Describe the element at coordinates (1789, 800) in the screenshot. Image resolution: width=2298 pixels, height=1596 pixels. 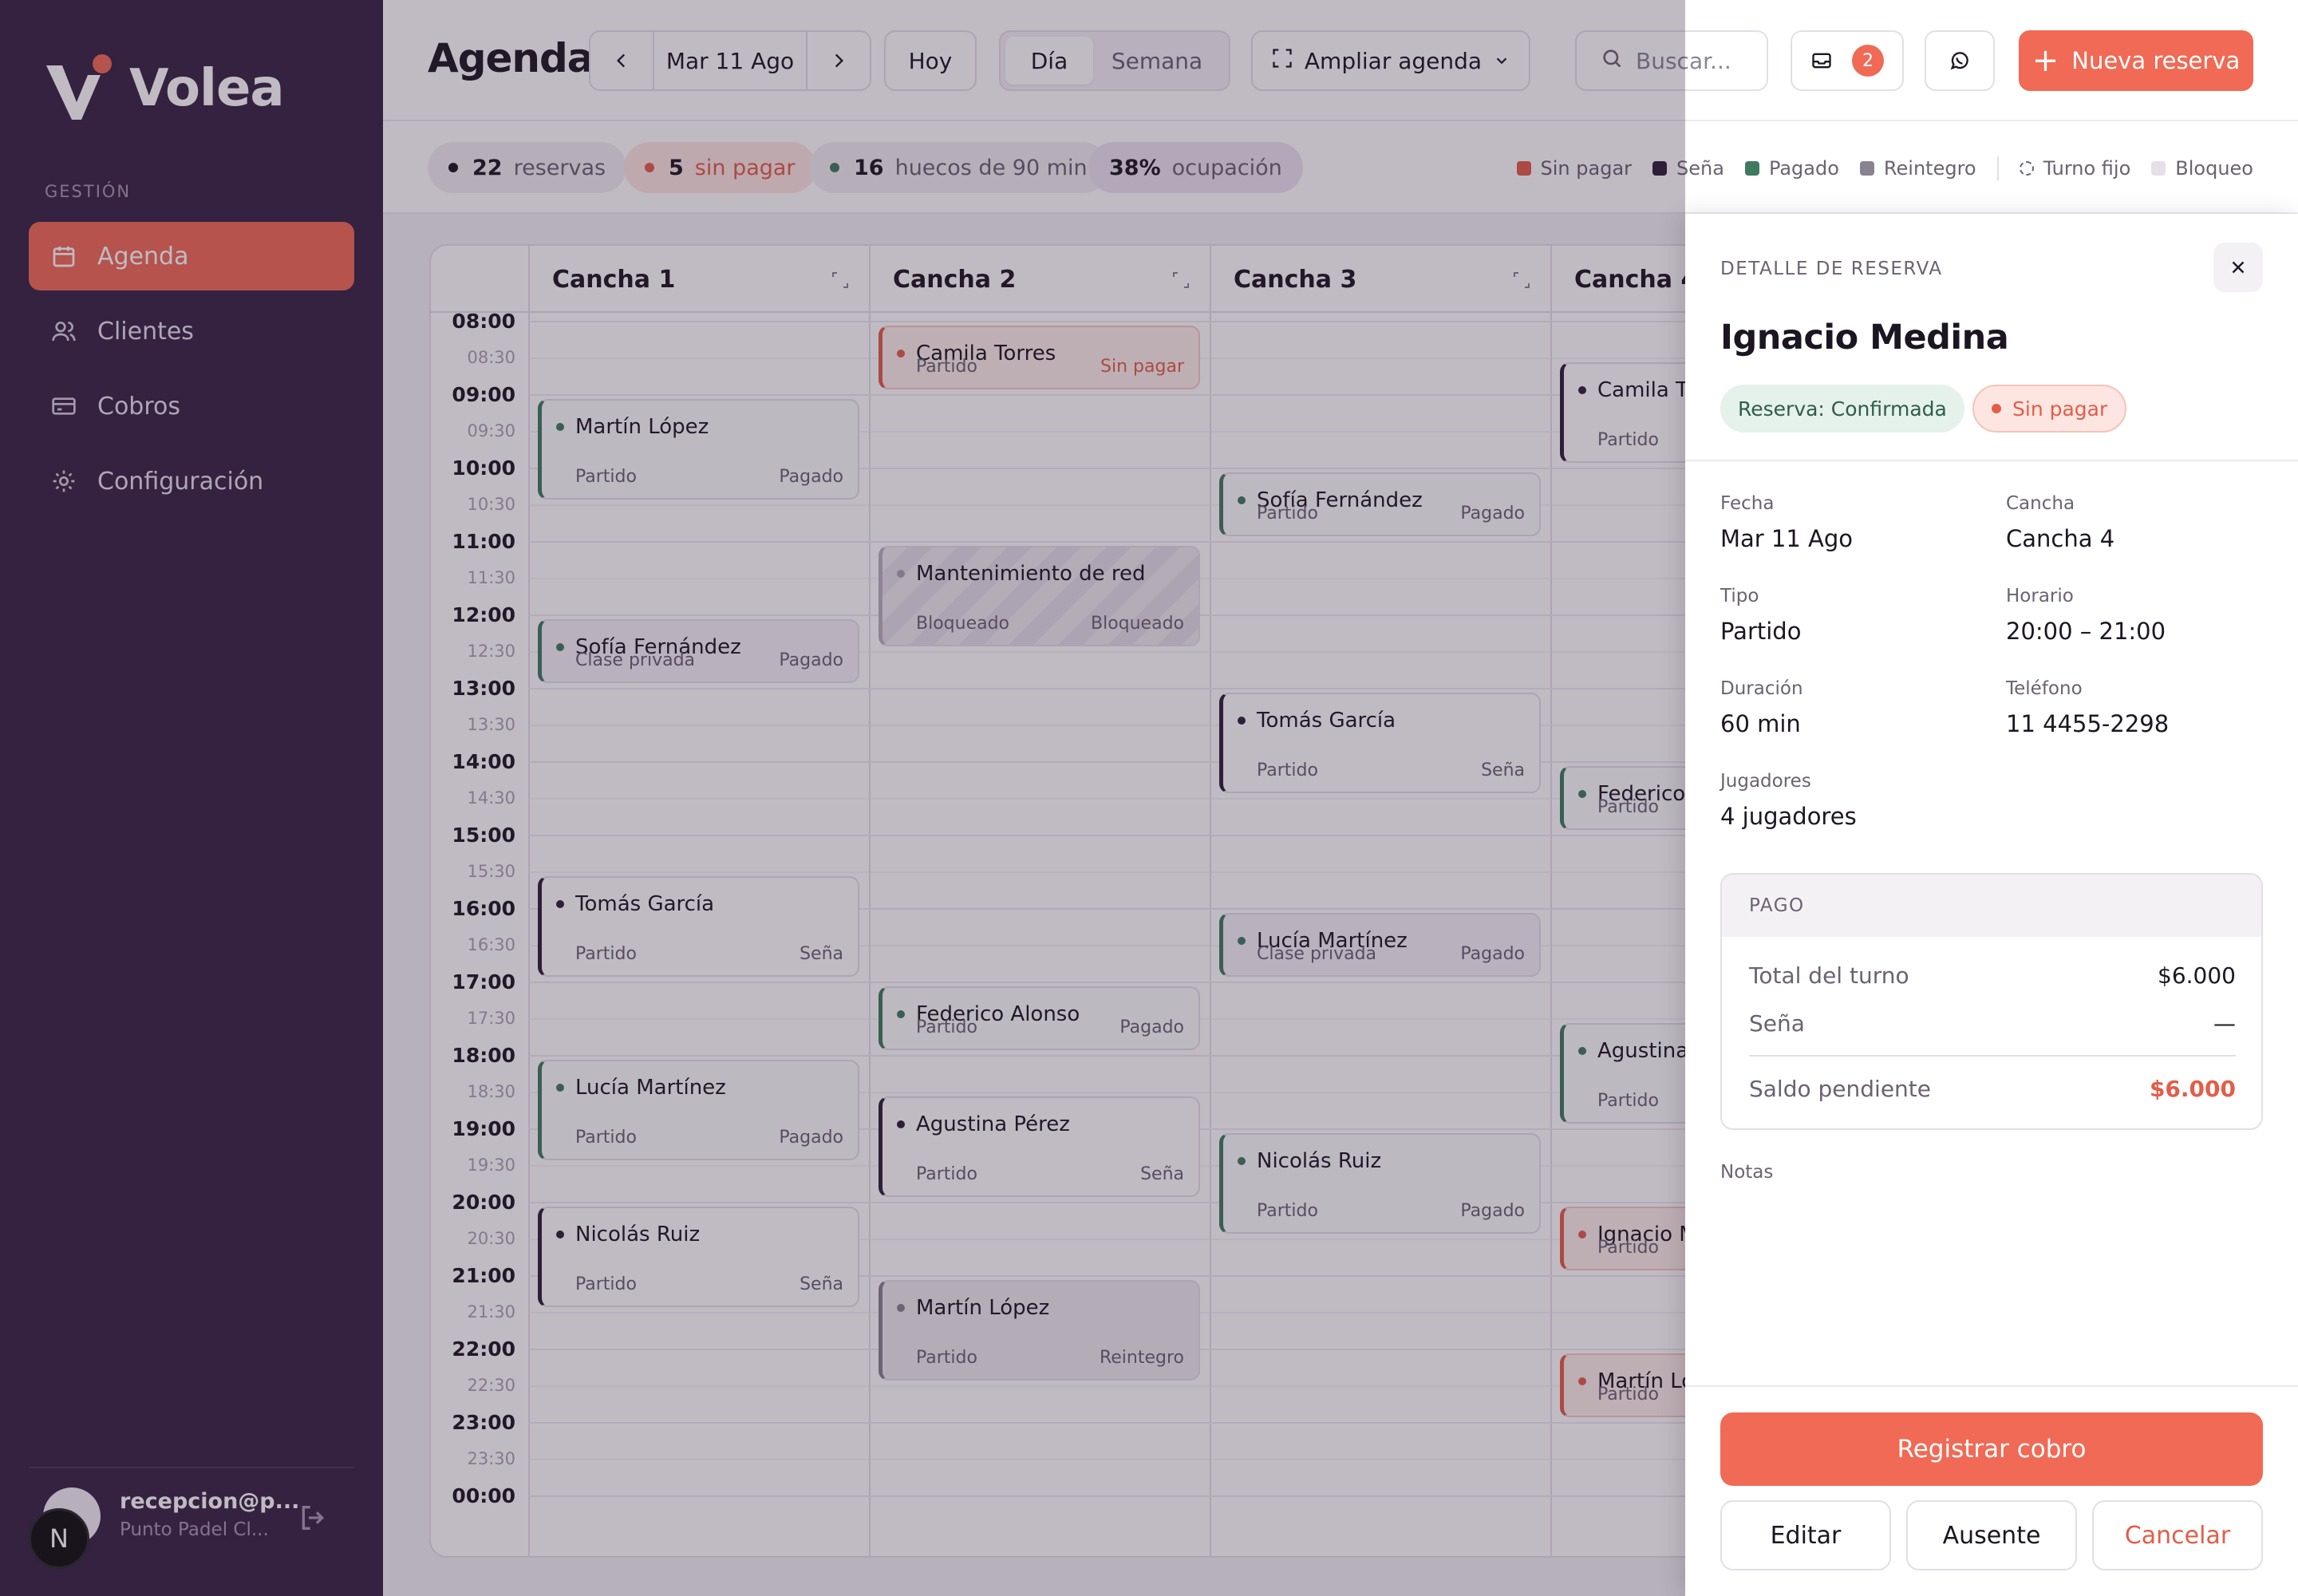
I see `field-jugadores: Jugadores 4 jugadores` at that location.